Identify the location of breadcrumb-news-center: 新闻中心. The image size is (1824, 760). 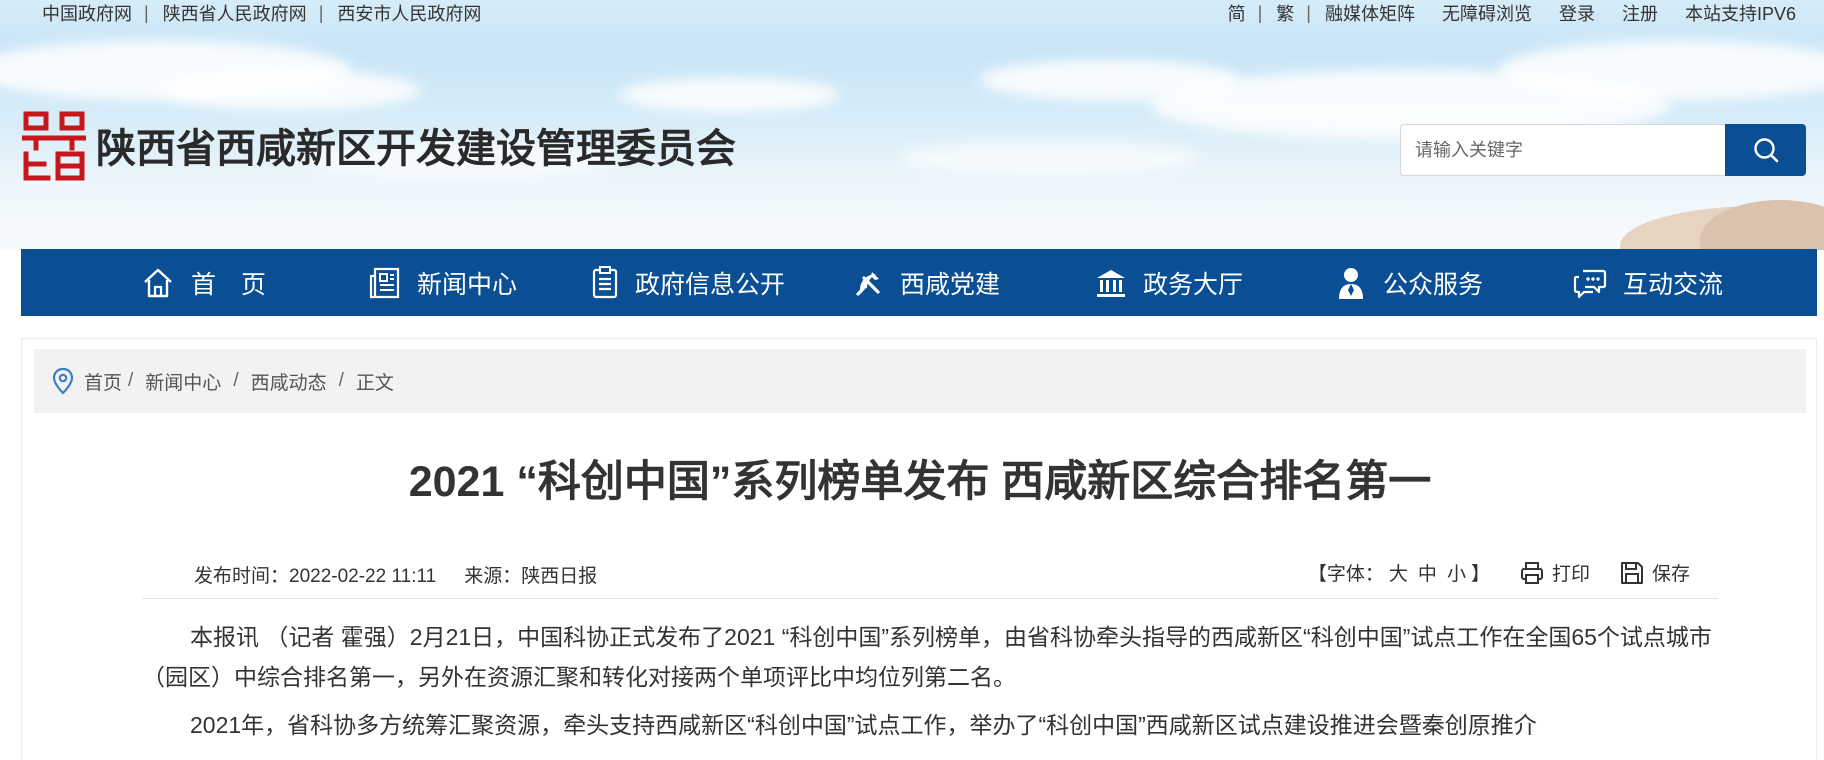
(183, 381).